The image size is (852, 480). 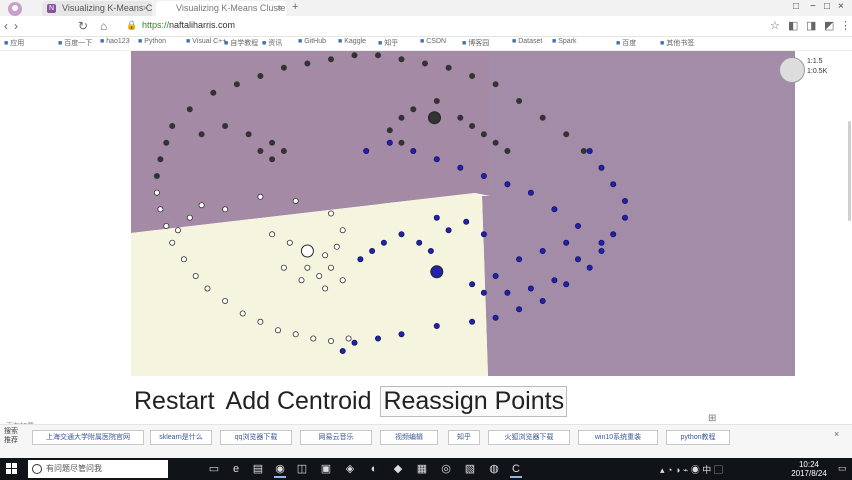 What do you see at coordinates (464, 437) in the screenshot?
I see `search-chip: 知乎` at bounding box center [464, 437].